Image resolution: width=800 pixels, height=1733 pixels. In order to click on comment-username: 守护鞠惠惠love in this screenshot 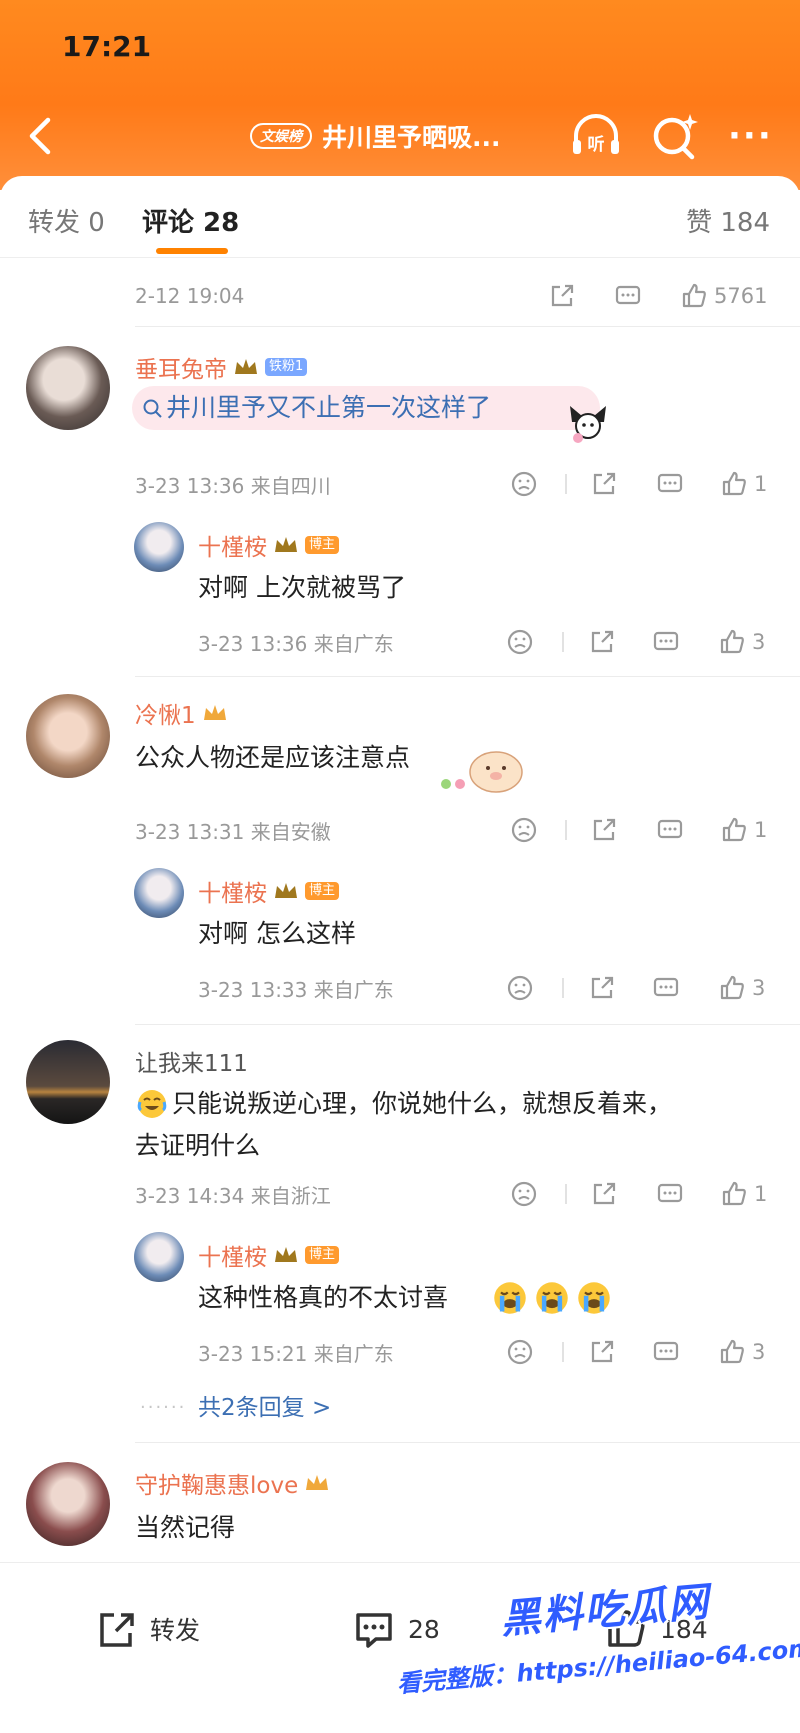, I will do `click(232, 1483)`.